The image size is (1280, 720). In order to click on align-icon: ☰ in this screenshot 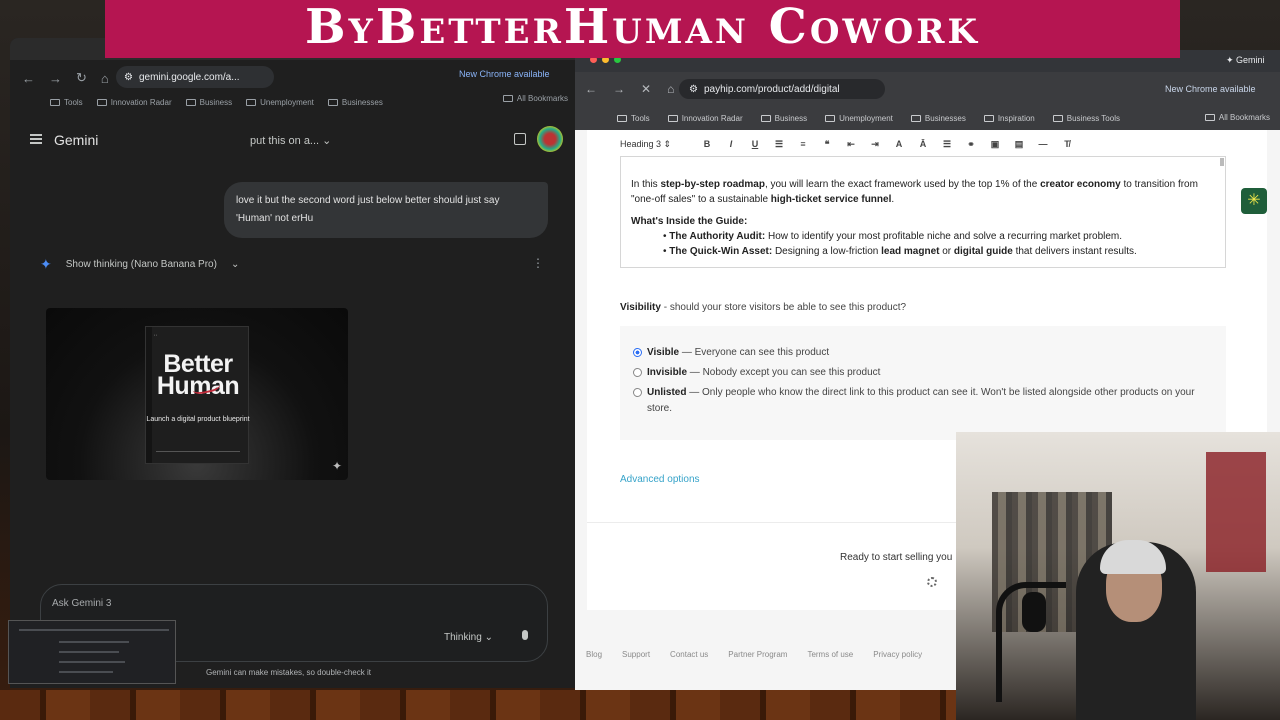, I will do `click(947, 144)`.